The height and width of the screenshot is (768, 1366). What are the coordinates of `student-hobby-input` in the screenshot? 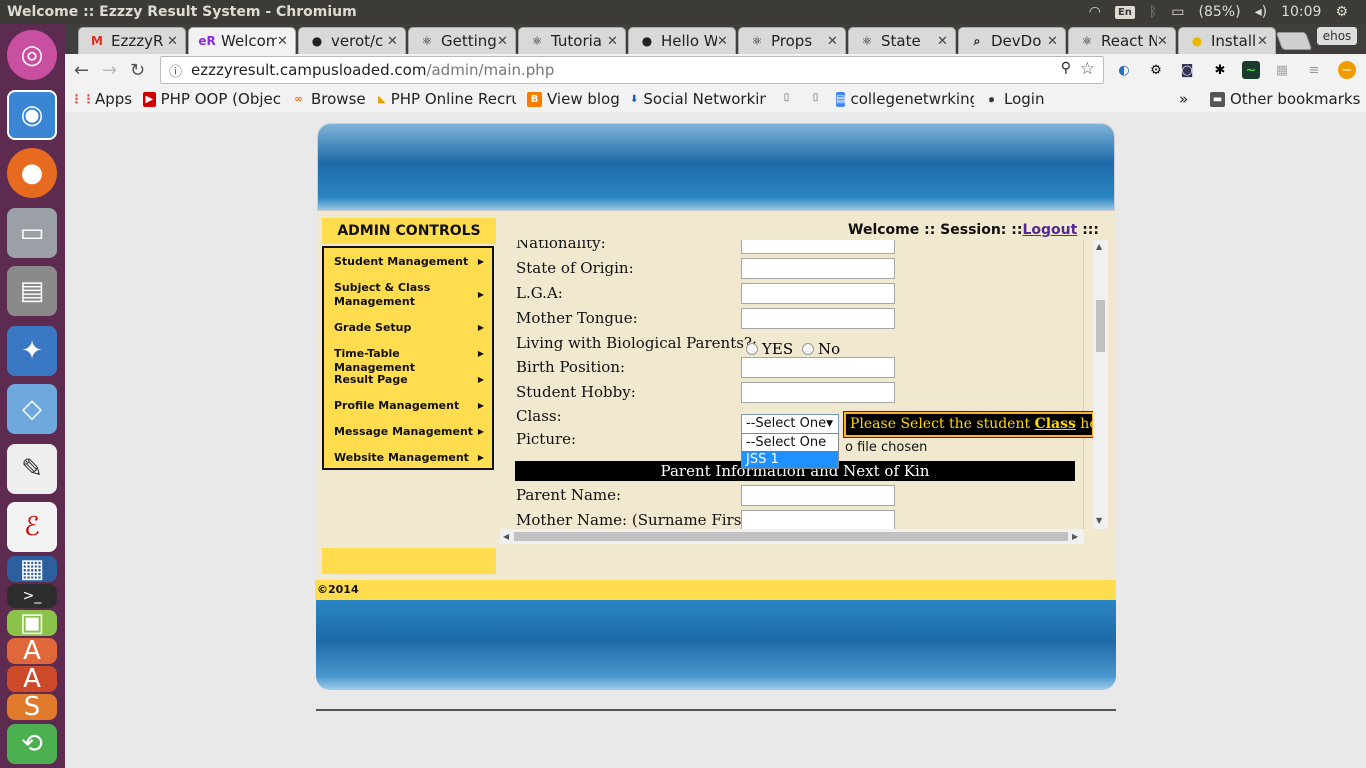 It's located at (818, 392).